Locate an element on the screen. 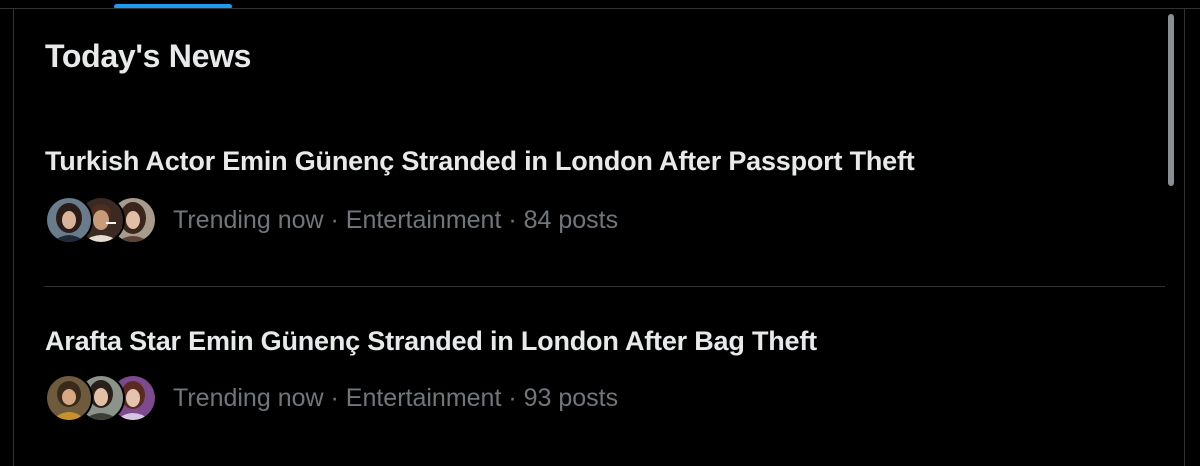  scrollbar is located at coordinates (1171, 100).